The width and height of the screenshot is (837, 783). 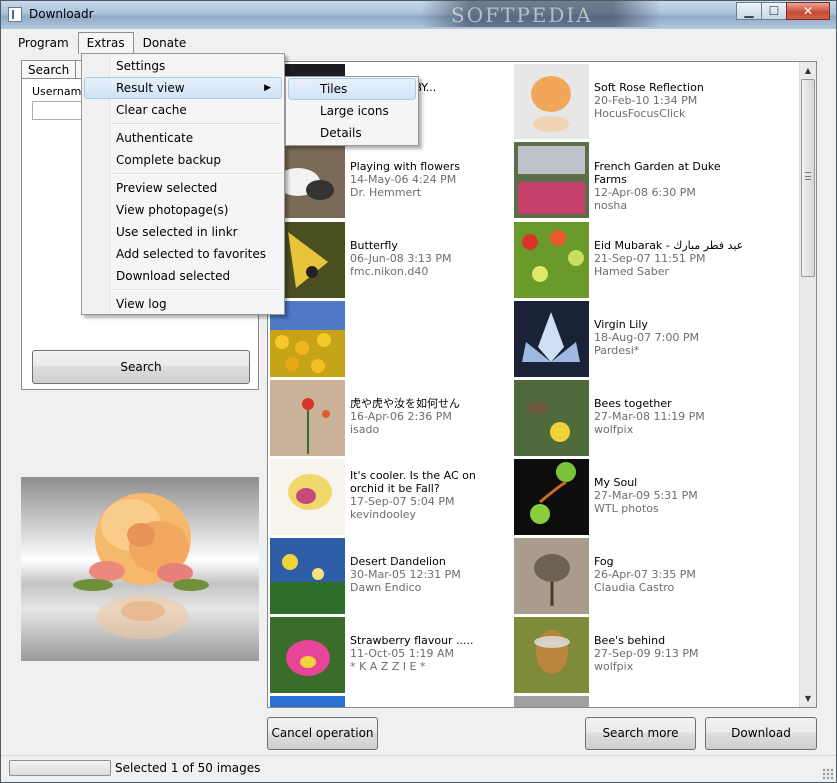 What do you see at coordinates (374, 245) in the screenshot?
I see `tile-title: Butterfly` at bounding box center [374, 245].